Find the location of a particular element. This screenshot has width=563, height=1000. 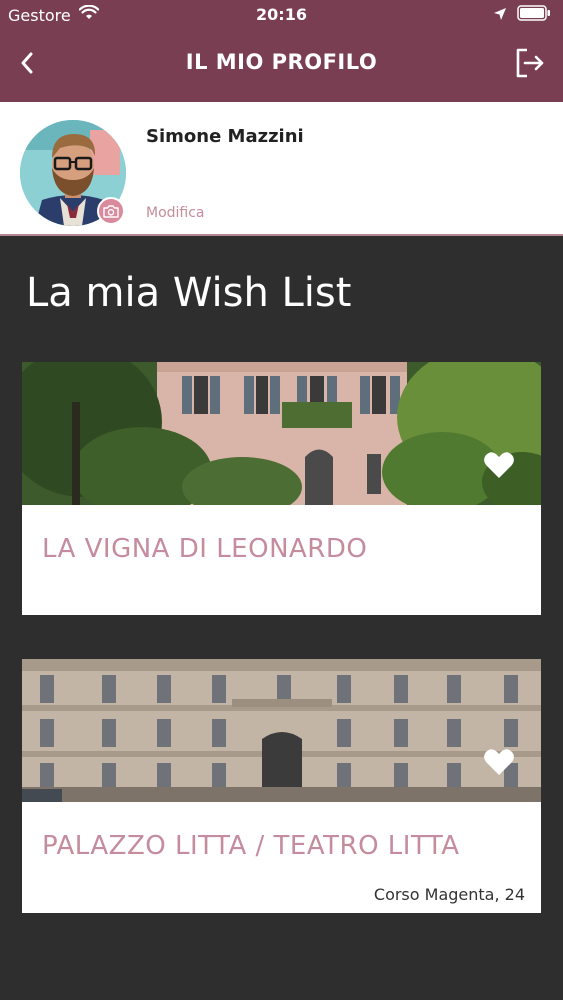

page-title: IL MIO PROFILO is located at coordinates (281, 62).